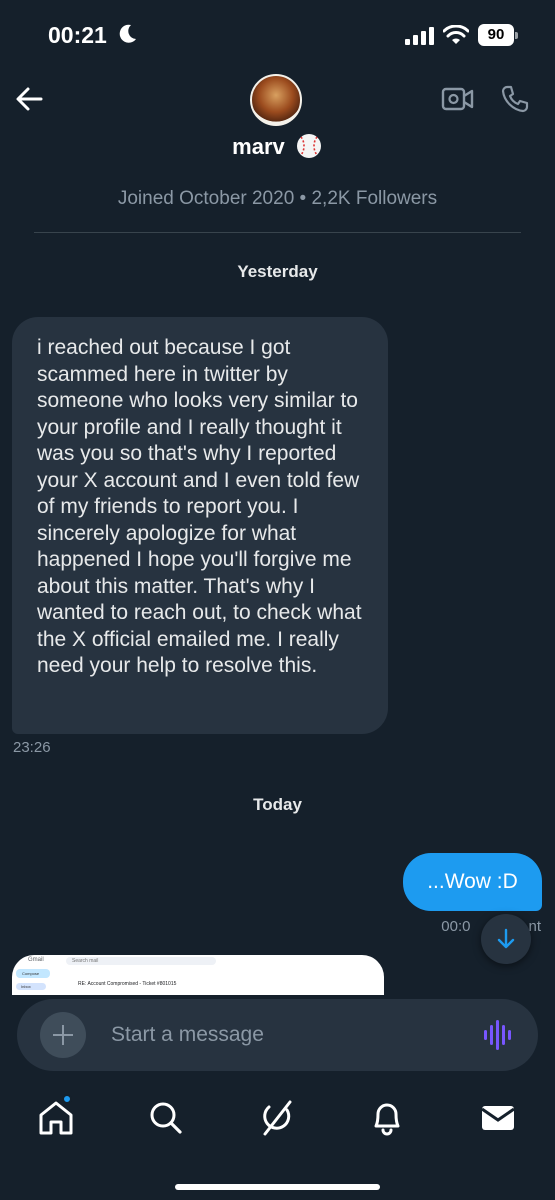  What do you see at coordinates (277, 35) in the screenshot?
I see `status-bar: 00:21 90` at bounding box center [277, 35].